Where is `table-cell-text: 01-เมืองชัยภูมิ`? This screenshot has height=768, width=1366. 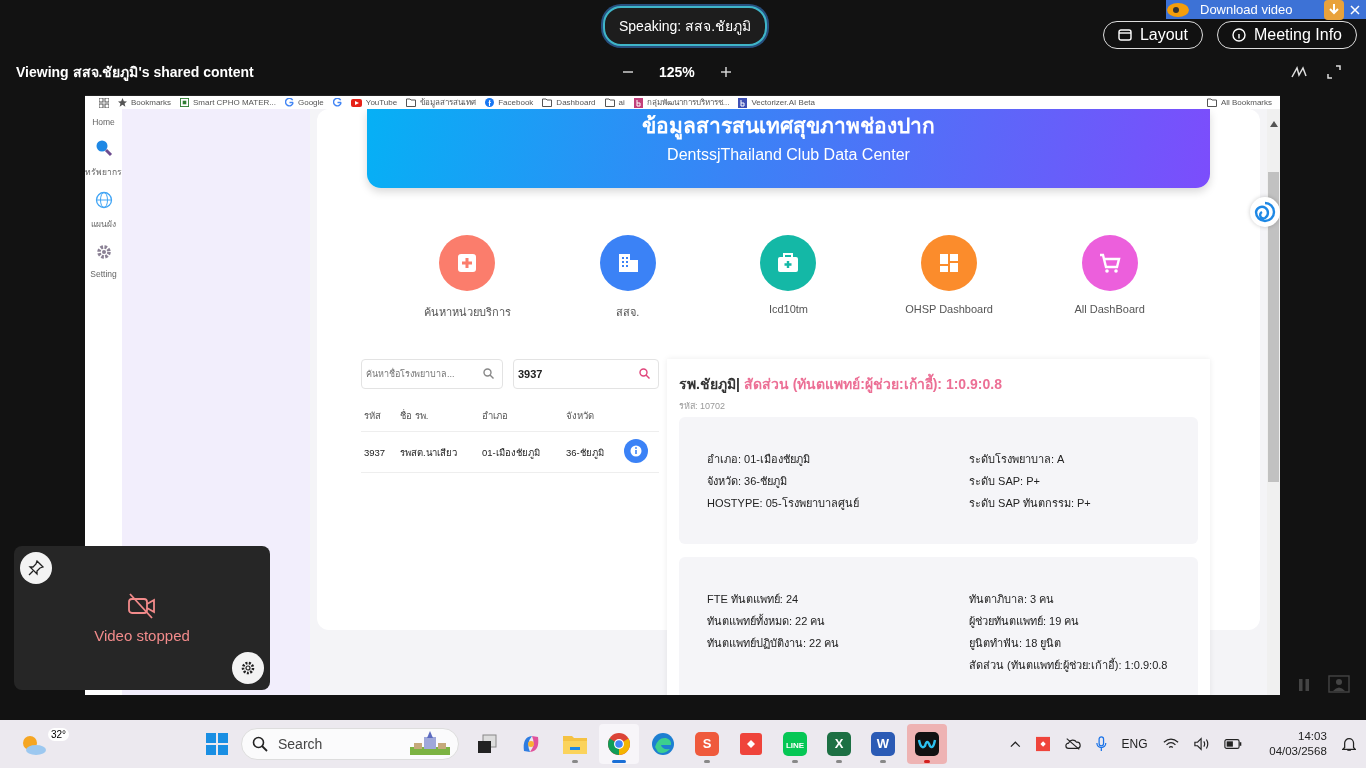
table-cell-text: 01-เมืองชัยภูมิ is located at coordinates (511, 452).